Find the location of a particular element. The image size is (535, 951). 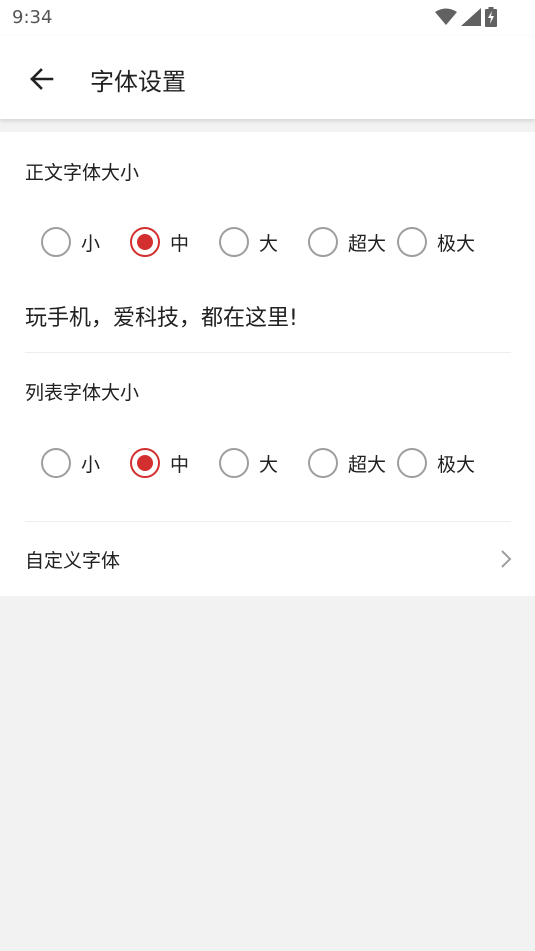

body-font-radio-large: 大 is located at coordinates (248, 242).